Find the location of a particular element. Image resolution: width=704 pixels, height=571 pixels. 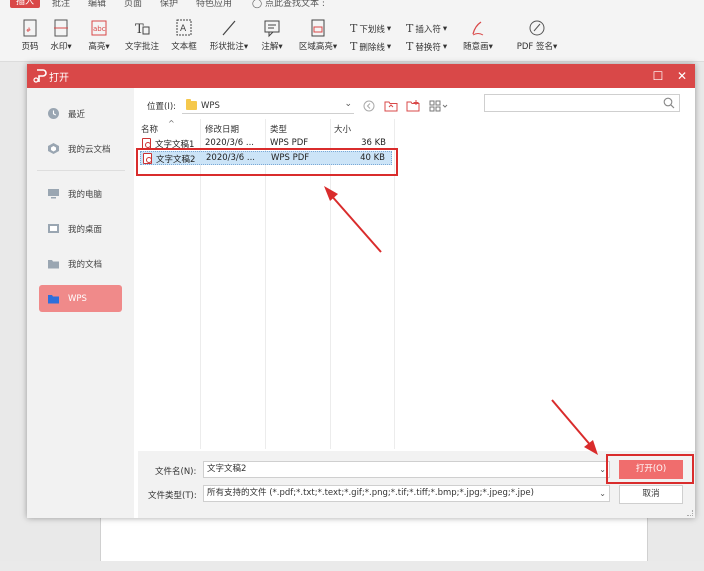

dialog-titlebar: 打开 ☐ ✕ is located at coordinates (361, 76).